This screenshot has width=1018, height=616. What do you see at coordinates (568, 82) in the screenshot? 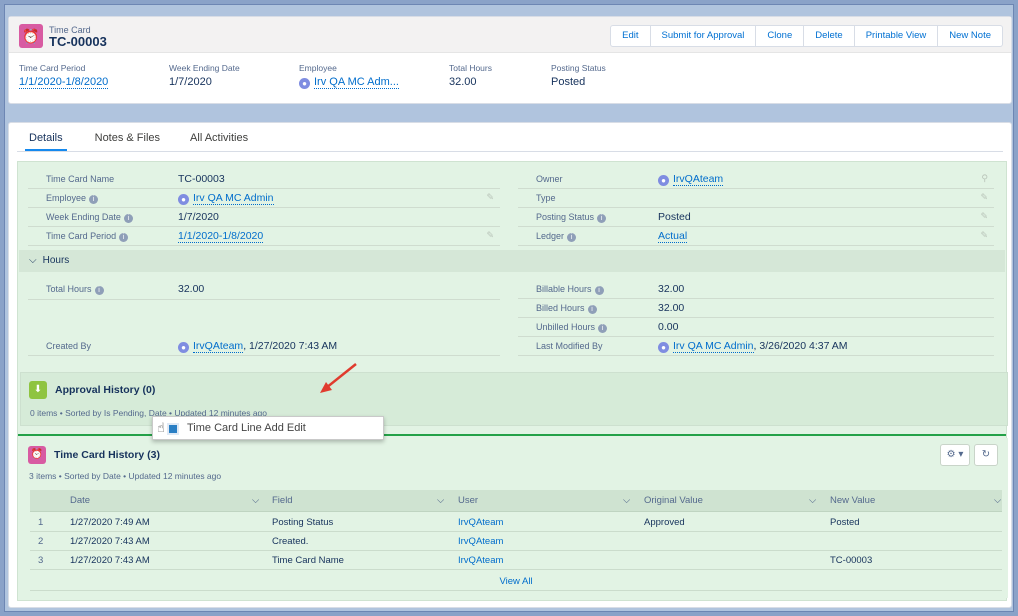
I see `highlight-value: Posted` at bounding box center [568, 82].